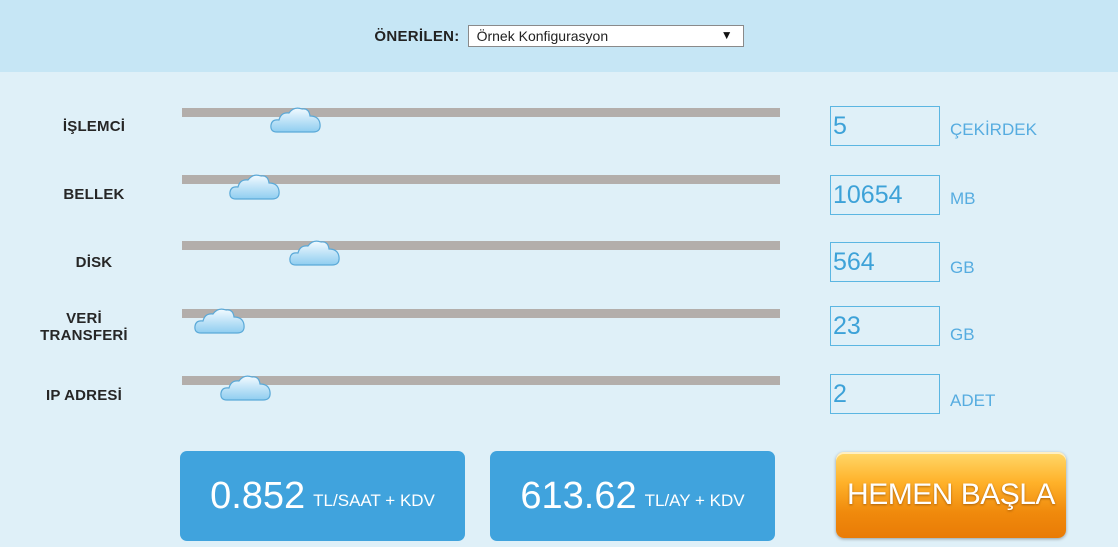 The height and width of the screenshot is (547, 1118). Describe the element at coordinates (973, 400) in the screenshot. I see `ip-address-unit: ADET` at that location.